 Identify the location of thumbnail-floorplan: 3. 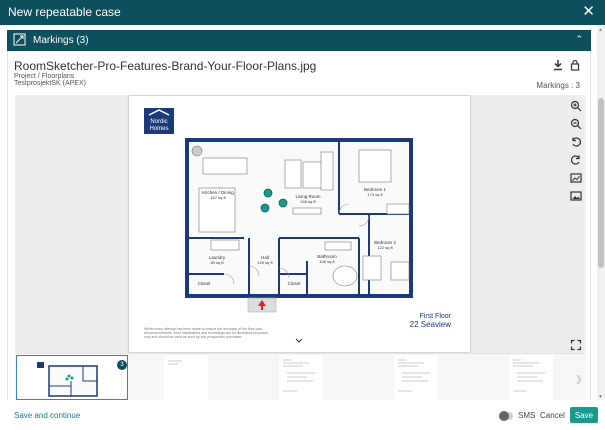
(72, 377).